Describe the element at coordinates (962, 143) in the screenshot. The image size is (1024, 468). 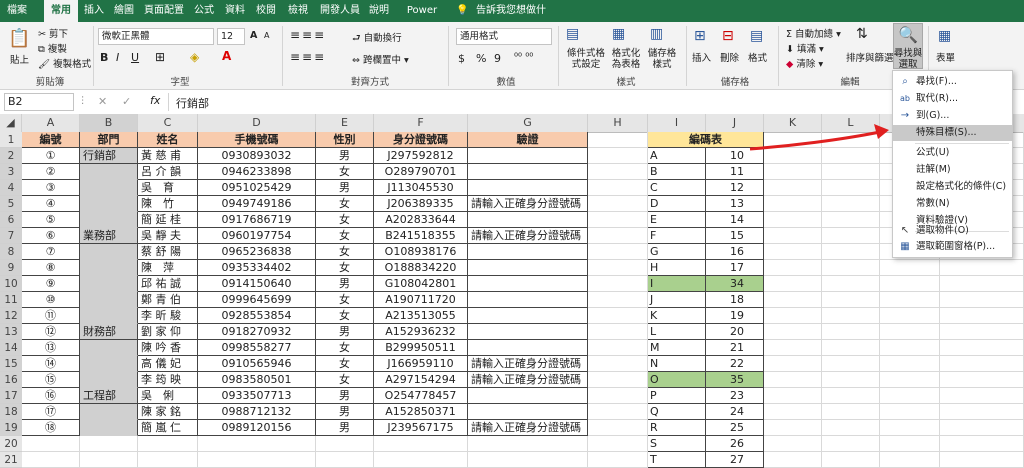
I see `menu-separator` at that location.